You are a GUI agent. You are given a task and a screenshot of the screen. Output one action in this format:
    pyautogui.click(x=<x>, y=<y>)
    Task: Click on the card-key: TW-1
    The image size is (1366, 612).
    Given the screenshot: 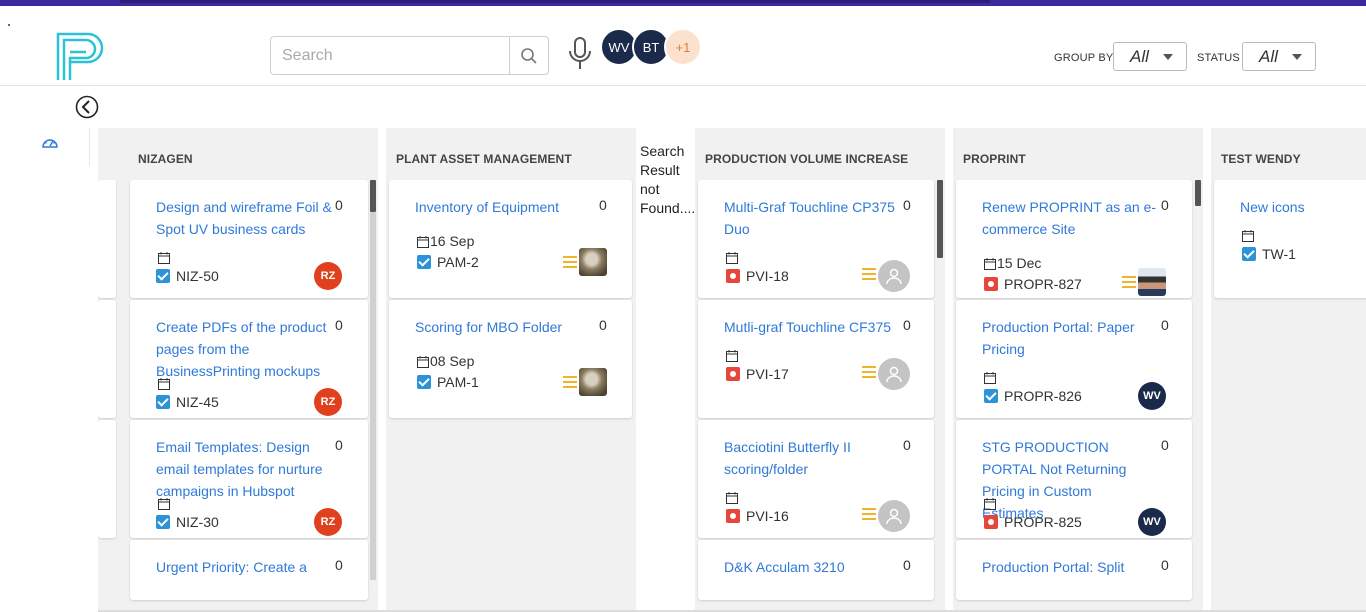 What is the action you would take?
    pyautogui.click(x=1269, y=254)
    